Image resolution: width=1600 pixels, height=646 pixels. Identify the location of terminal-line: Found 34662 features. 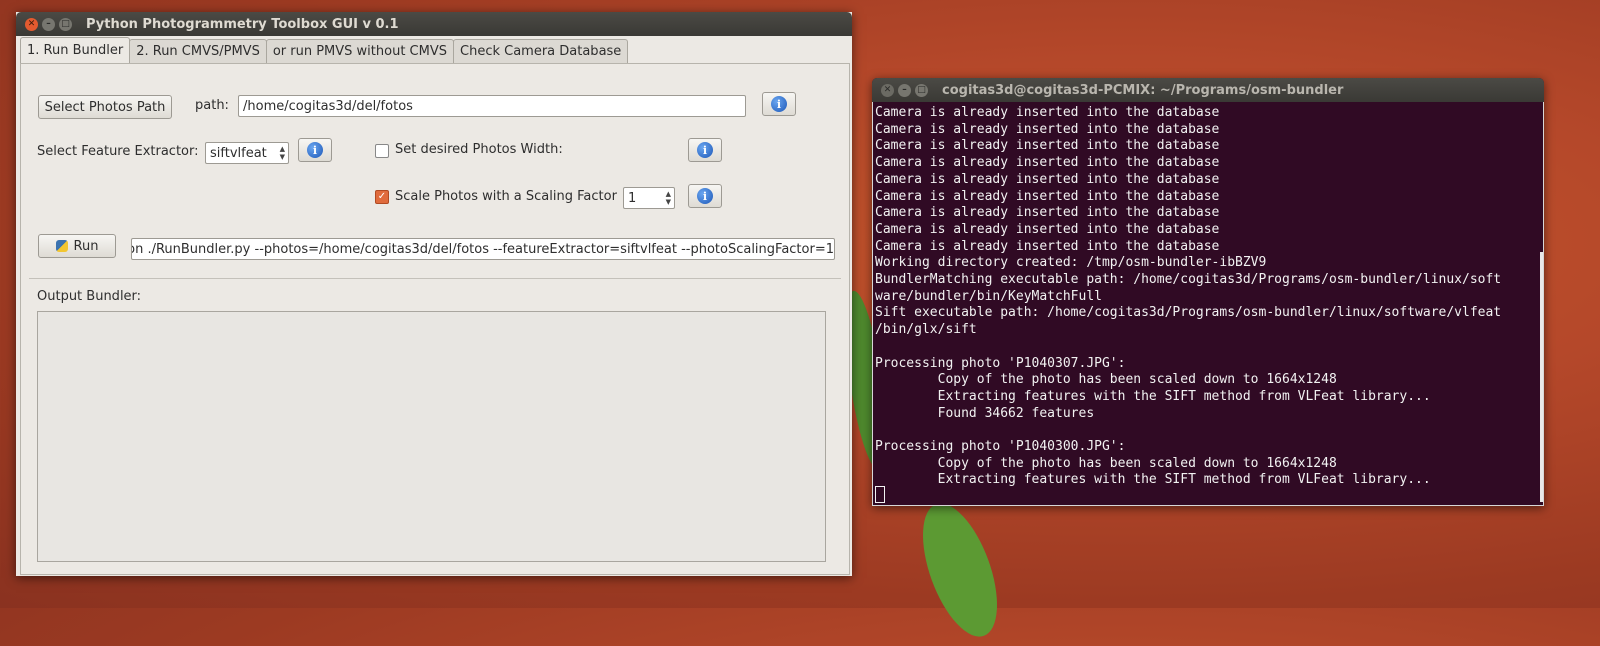
(985, 413).